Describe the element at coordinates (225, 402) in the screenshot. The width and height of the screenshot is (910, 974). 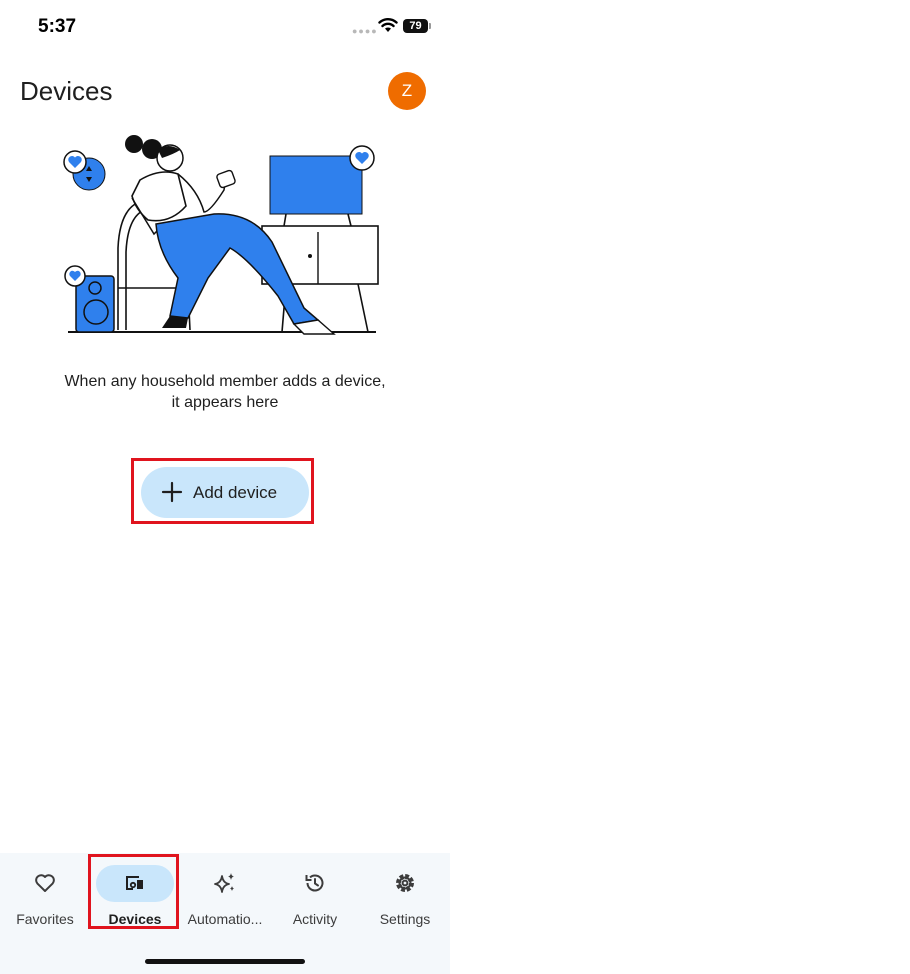
I see `empty-state-line-2: it appears here` at that location.